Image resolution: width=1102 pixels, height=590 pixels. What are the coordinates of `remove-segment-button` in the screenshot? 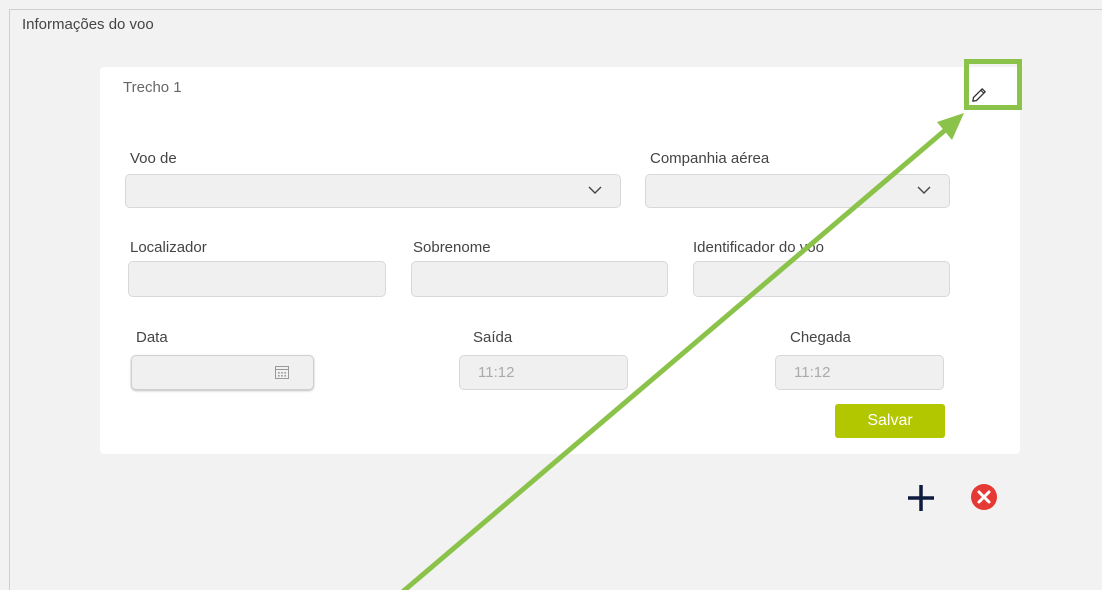 It's located at (984, 497).